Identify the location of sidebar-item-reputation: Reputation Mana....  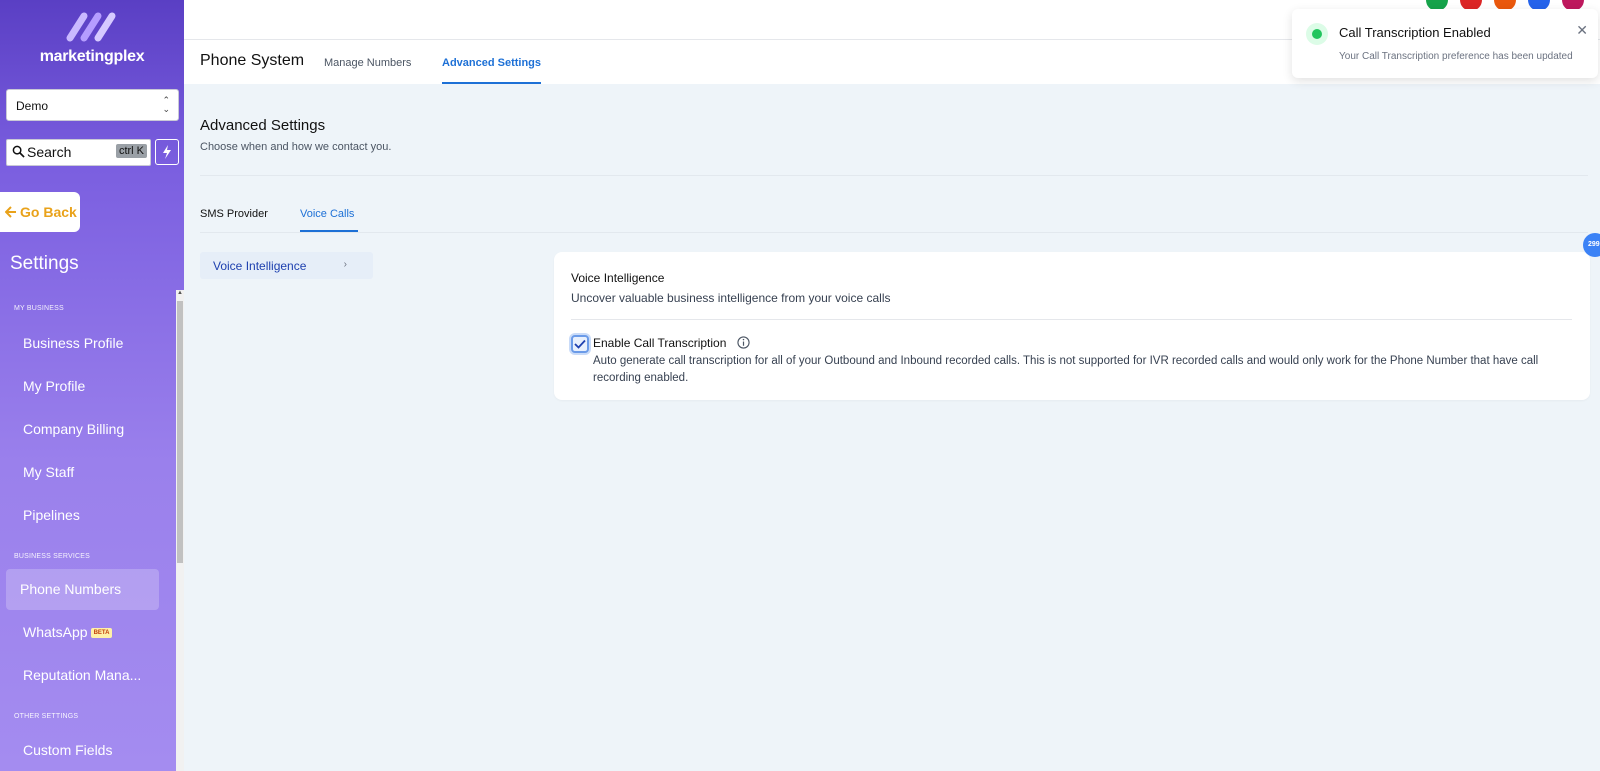
(82, 675).